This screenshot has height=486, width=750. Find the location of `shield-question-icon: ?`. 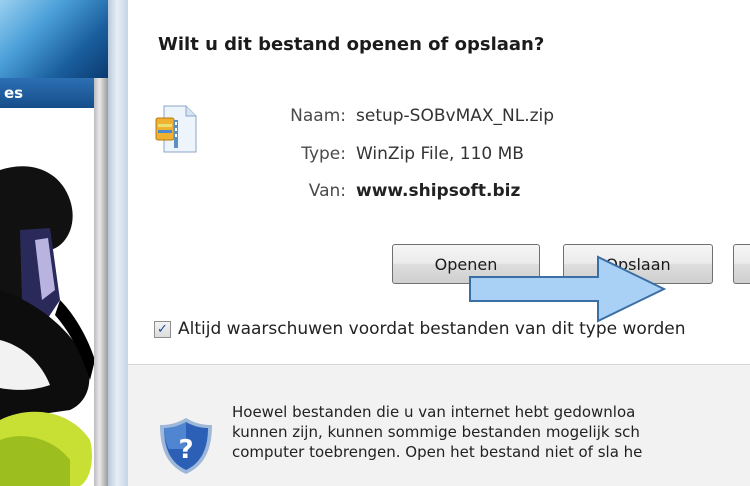

shield-question-icon: ? is located at coordinates (186, 446).